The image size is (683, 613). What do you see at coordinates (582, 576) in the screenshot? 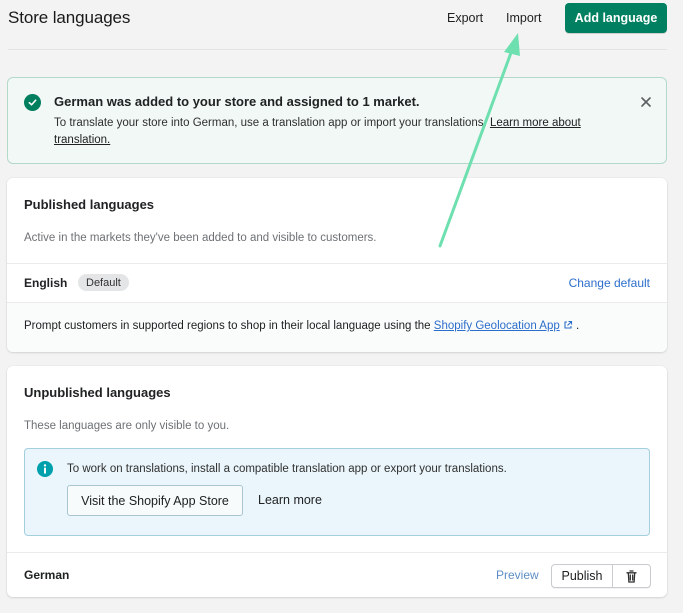
I see `publish-button: Publish` at bounding box center [582, 576].